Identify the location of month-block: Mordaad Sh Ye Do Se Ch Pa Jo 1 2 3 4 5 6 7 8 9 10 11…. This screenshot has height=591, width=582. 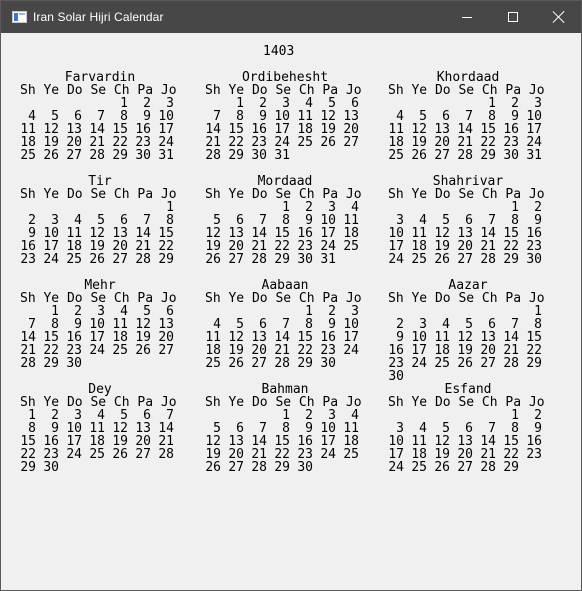
(285, 221).